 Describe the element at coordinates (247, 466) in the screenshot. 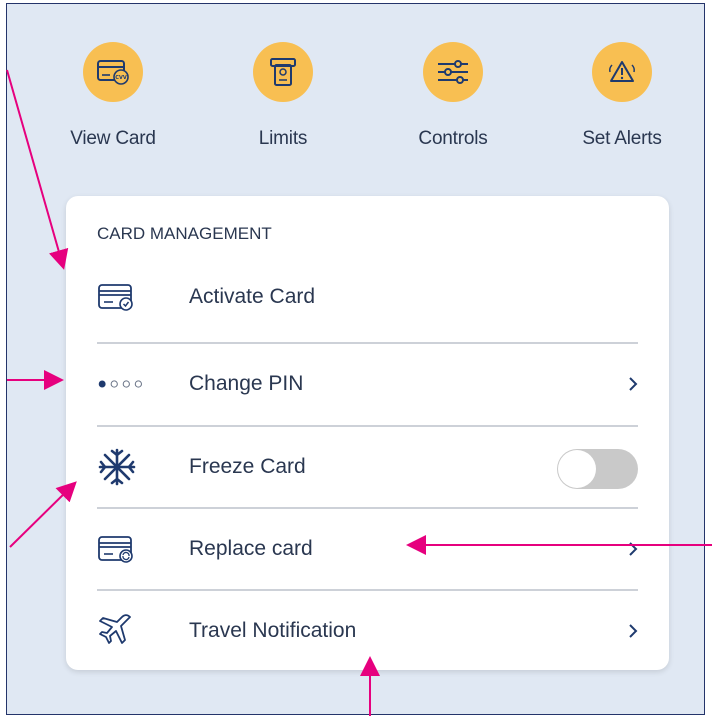

I see `freeze-card-label: Freeze Card` at that location.